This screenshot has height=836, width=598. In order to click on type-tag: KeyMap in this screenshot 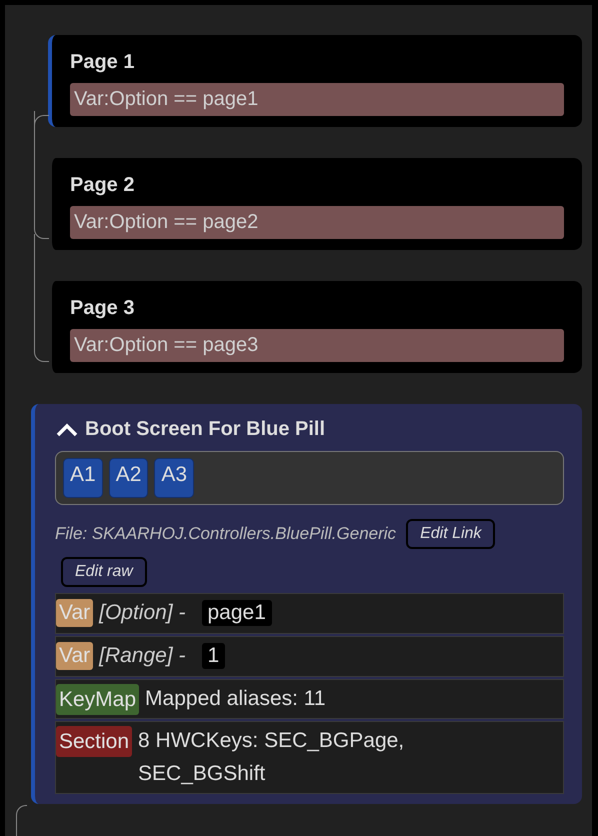, I will do `click(98, 700)`.